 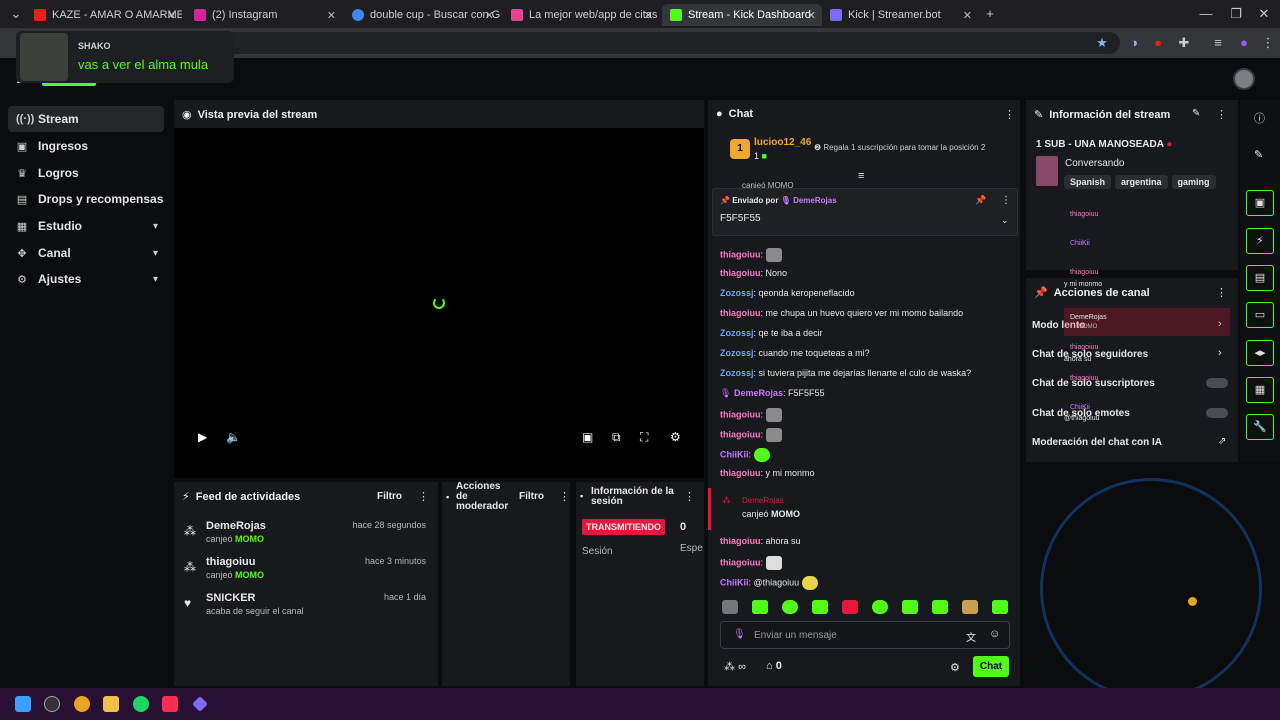 What do you see at coordinates (1158, 43) in the screenshot?
I see `extension-icon: ●` at bounding box center [1158, 43].